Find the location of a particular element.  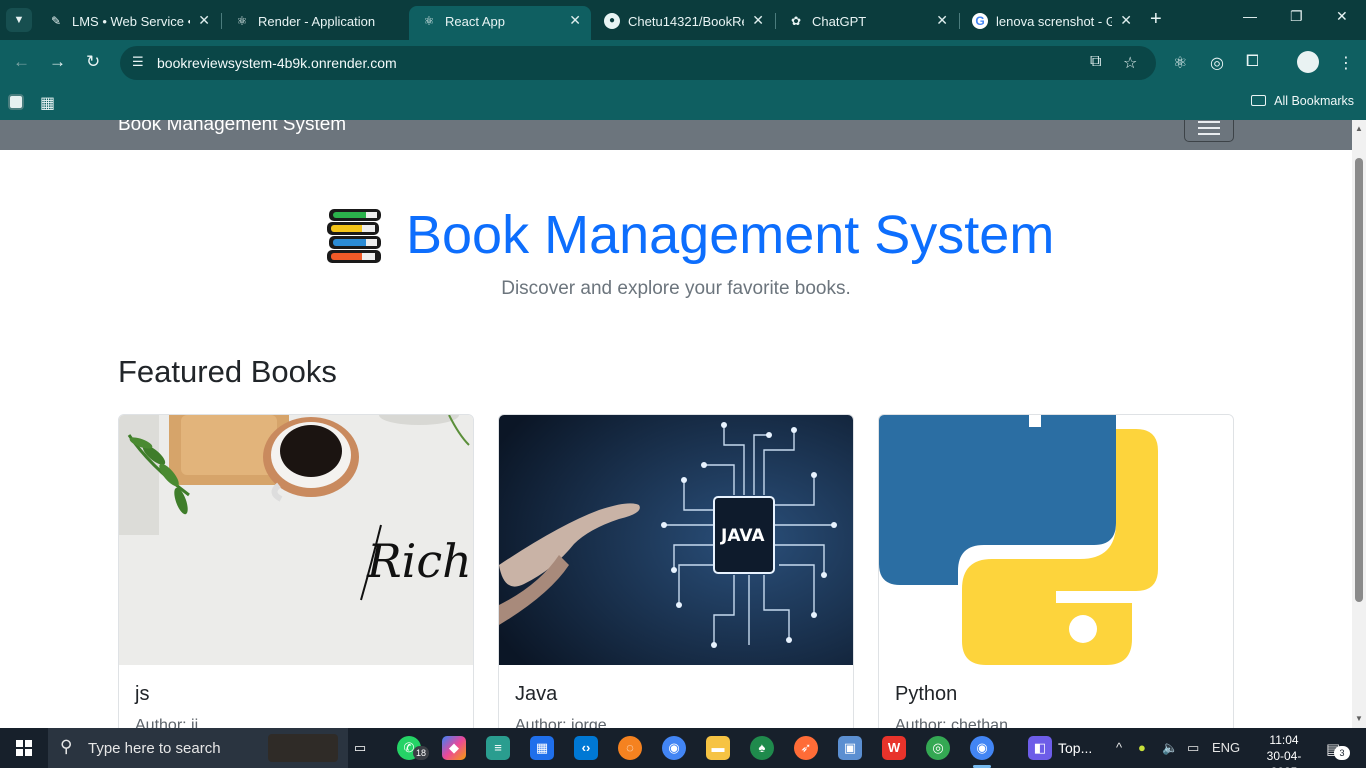

chrome-icon: ◉ is located at coordinates (674, 748).